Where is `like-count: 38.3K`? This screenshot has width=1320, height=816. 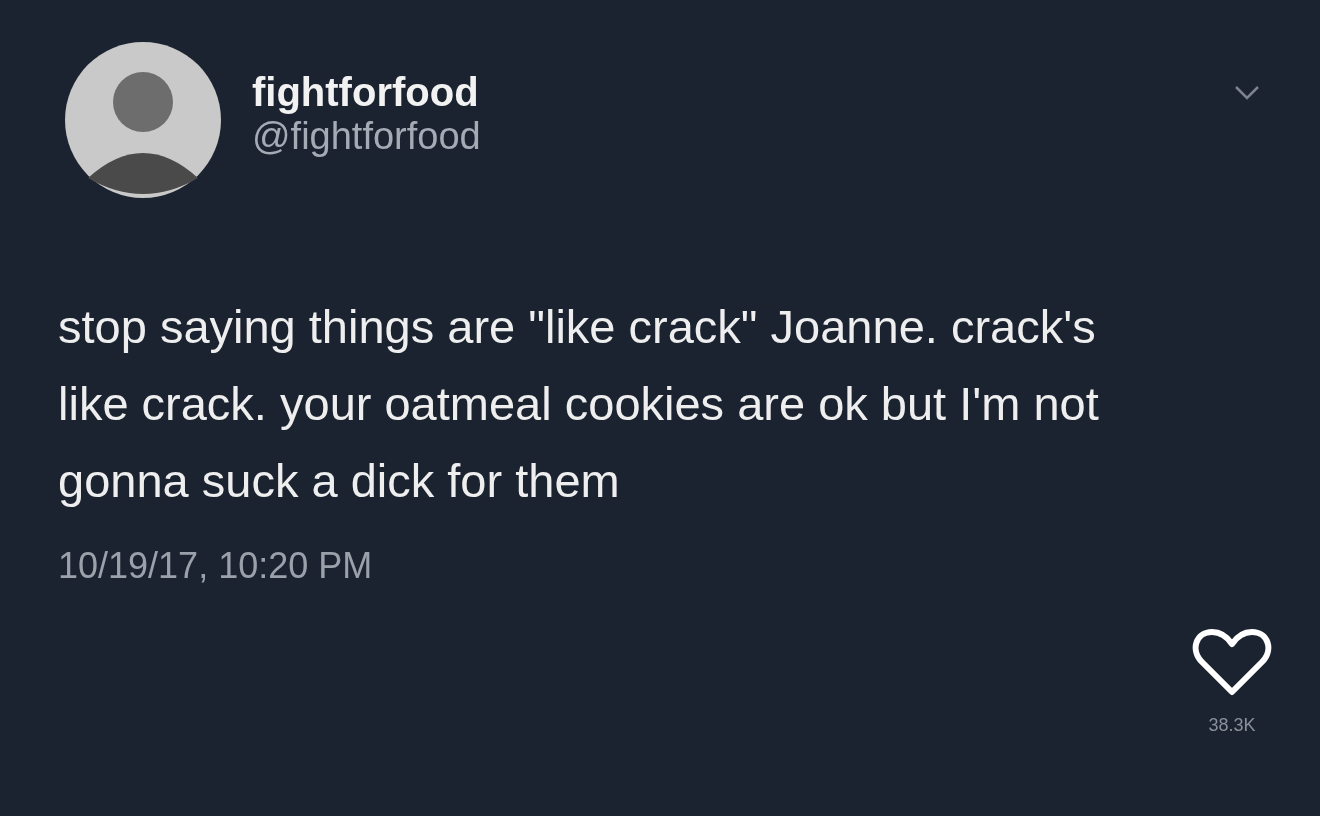
like-count: 38.3K is located at coordinates (1232, 725).